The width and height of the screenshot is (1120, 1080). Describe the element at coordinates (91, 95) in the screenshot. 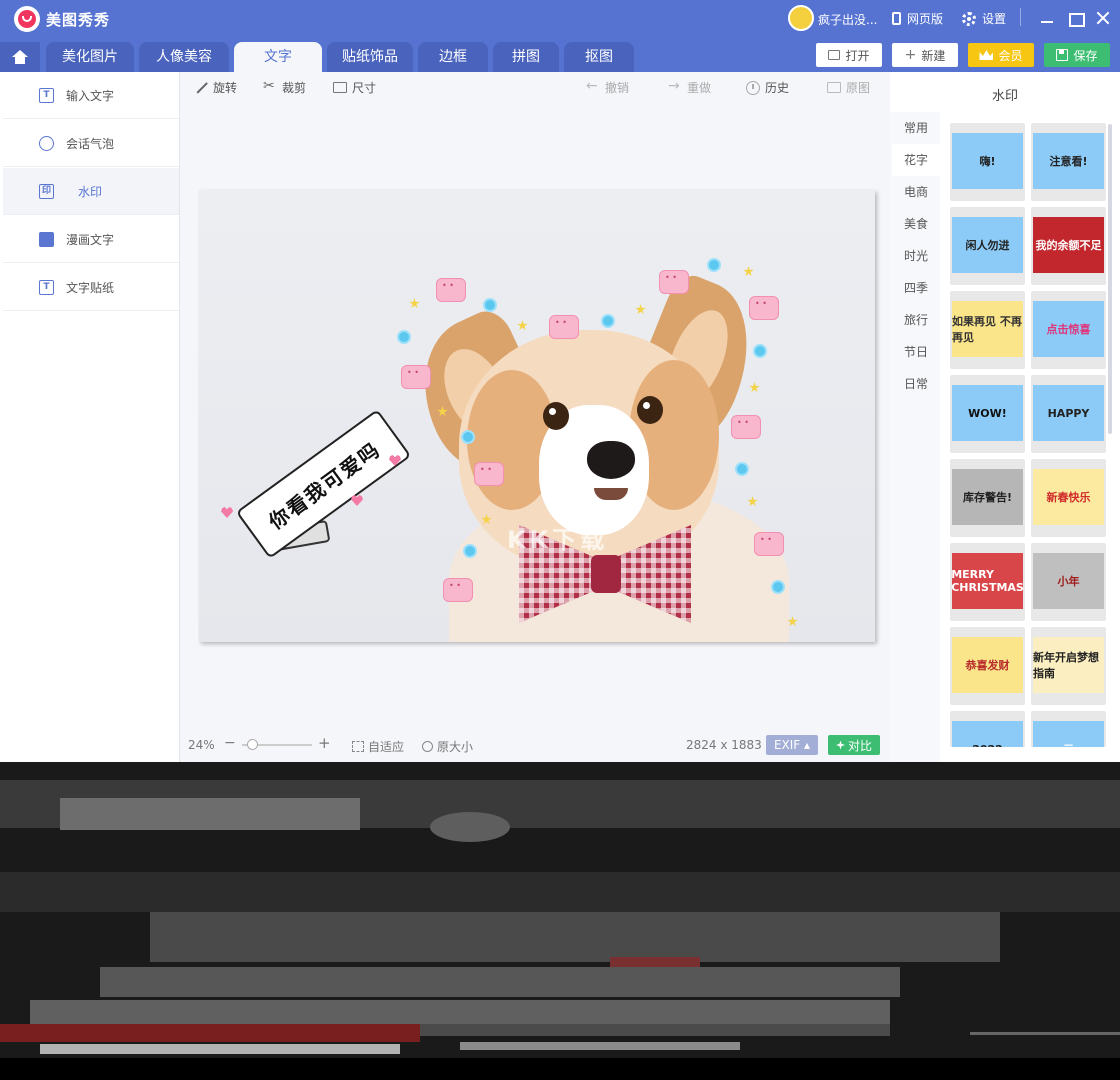

I see `menu-item-input-text: T 输入文字` at that location.